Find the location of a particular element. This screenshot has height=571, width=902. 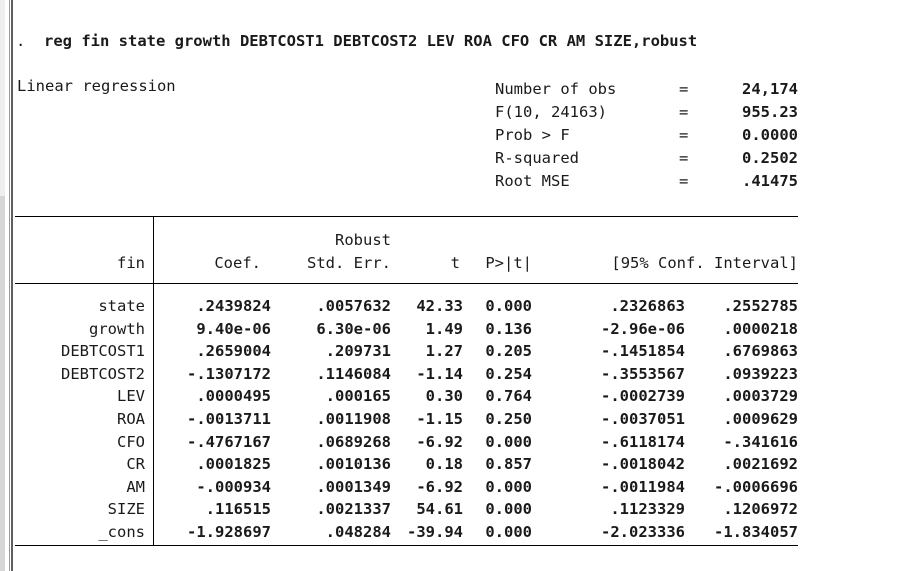

stat-row: Root MSE = .41475 is located at coordinates (646, 181).